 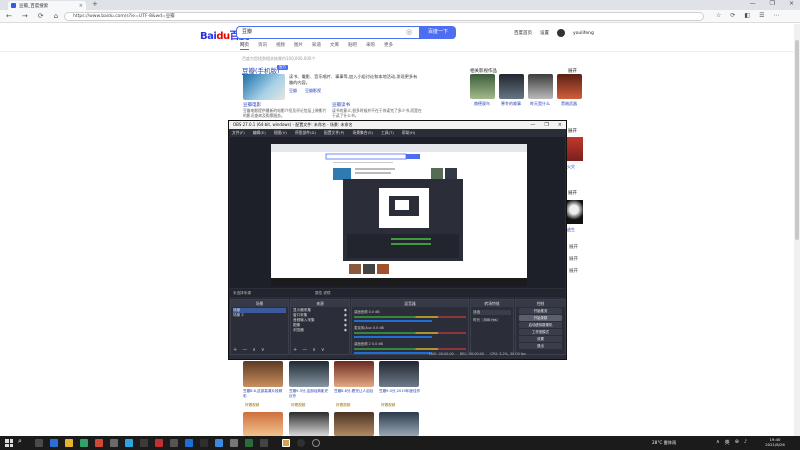 What do you see at coordinates (262, 46) in the screenshot?
I see `tab-news: 资讯` at bounding box center [262, 46].